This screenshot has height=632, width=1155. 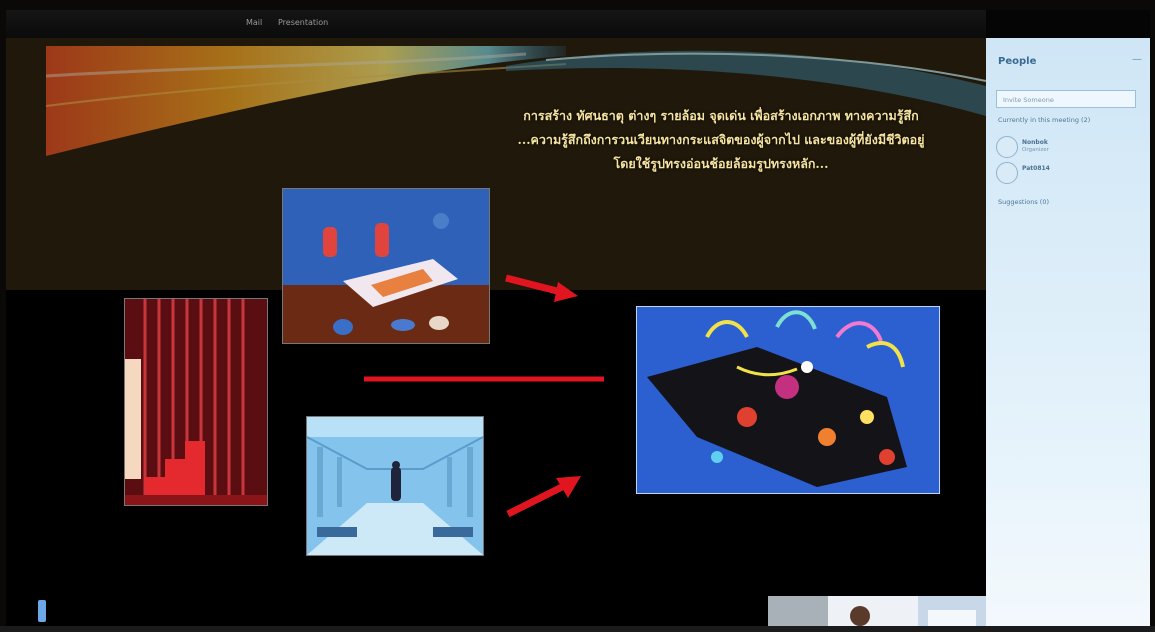 I want to click on people-header: People, so click(x=1017, y=61).